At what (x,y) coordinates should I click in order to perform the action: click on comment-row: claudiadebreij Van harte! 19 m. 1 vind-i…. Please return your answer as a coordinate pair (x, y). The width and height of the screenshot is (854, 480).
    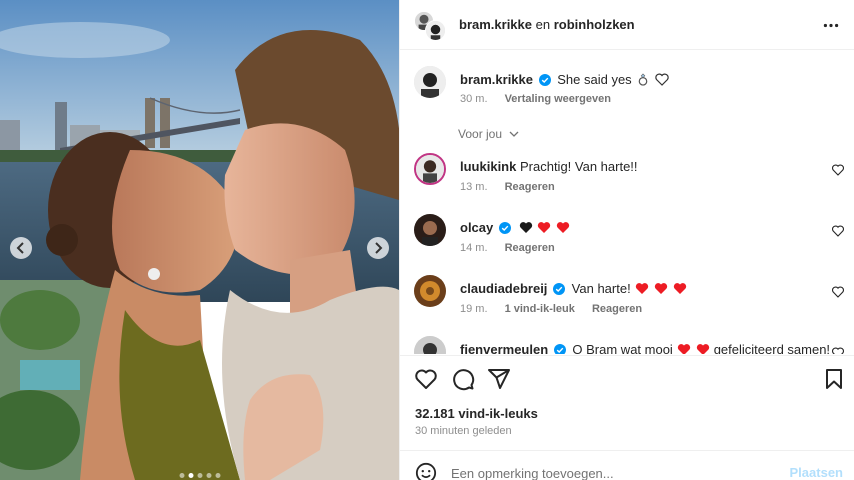
    Looking at the image, I should click on (629, 297).